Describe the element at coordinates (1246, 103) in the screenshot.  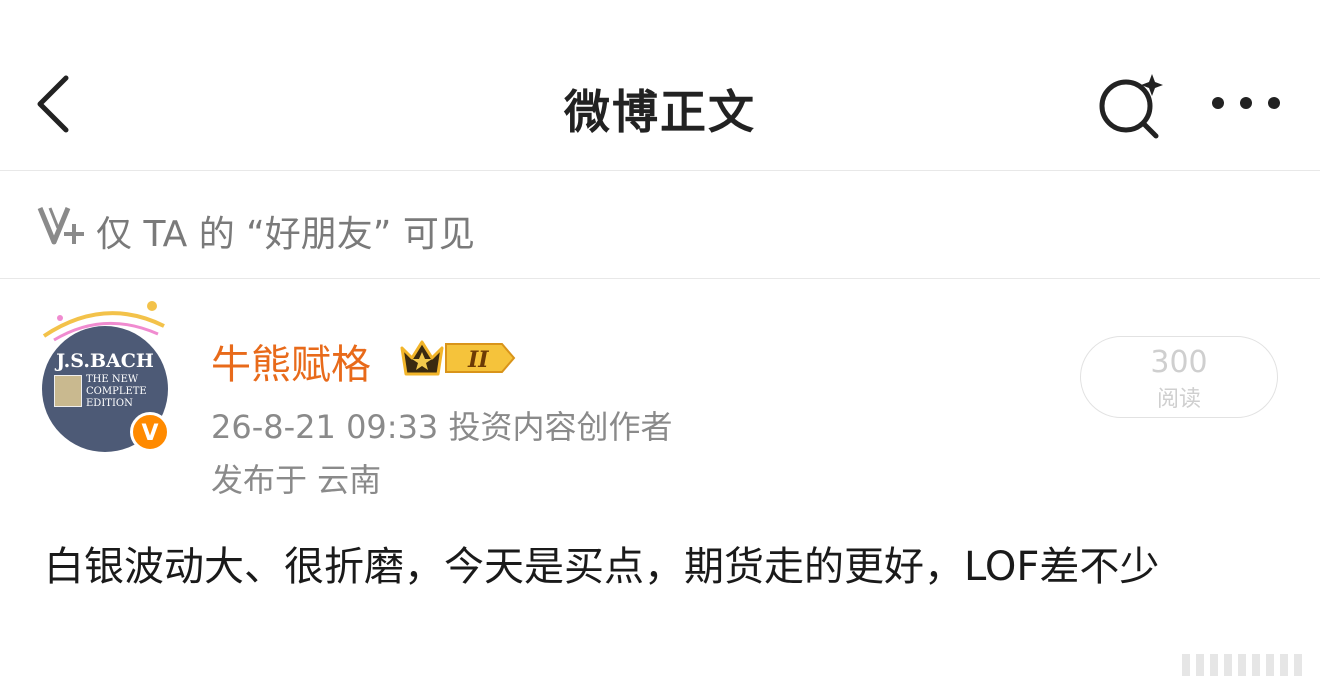
I see `more-options-icon` at that location.